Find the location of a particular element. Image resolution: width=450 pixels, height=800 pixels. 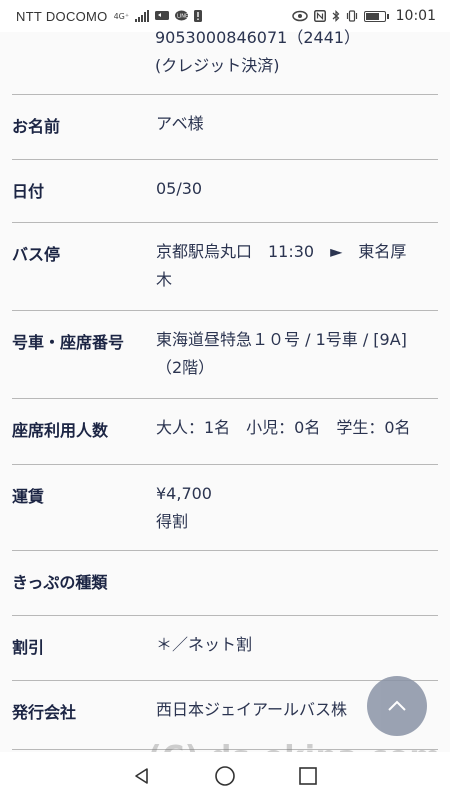

status-bar-left: NTT DOCOMO 4G⁺ LINE is located at coordinates (109, 16).